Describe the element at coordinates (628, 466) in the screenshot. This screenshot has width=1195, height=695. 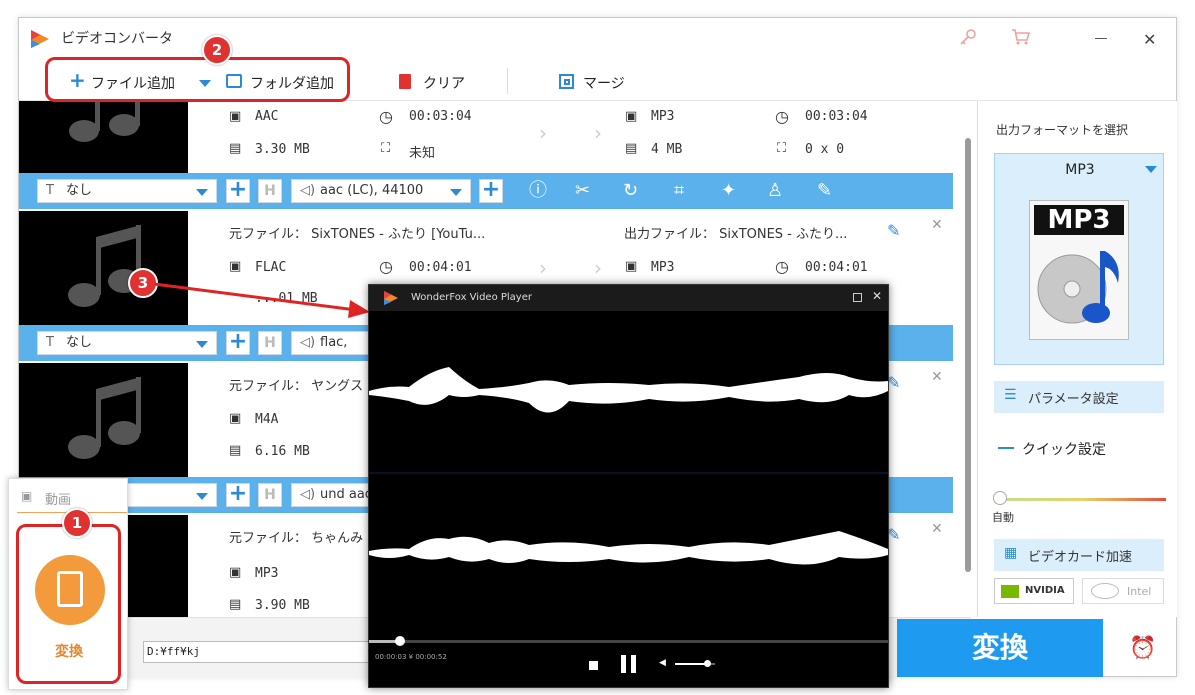
I see `audio-waveform` at that location.